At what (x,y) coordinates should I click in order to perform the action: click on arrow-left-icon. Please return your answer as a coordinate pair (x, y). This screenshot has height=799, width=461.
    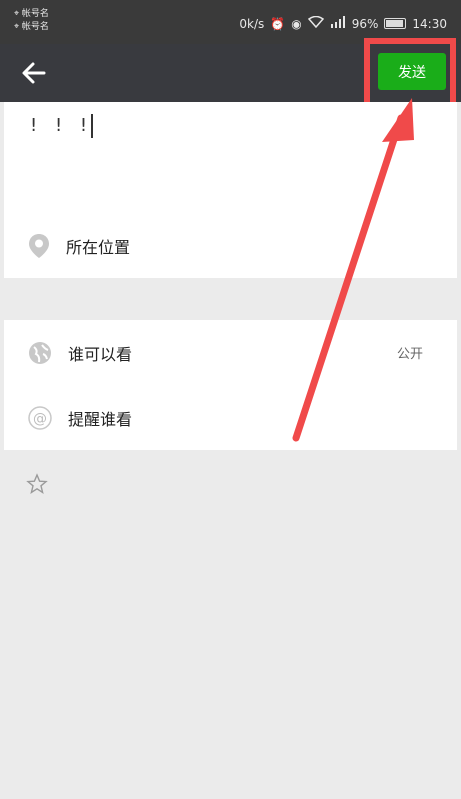
    Looking at the image, I should click on (34, 73).